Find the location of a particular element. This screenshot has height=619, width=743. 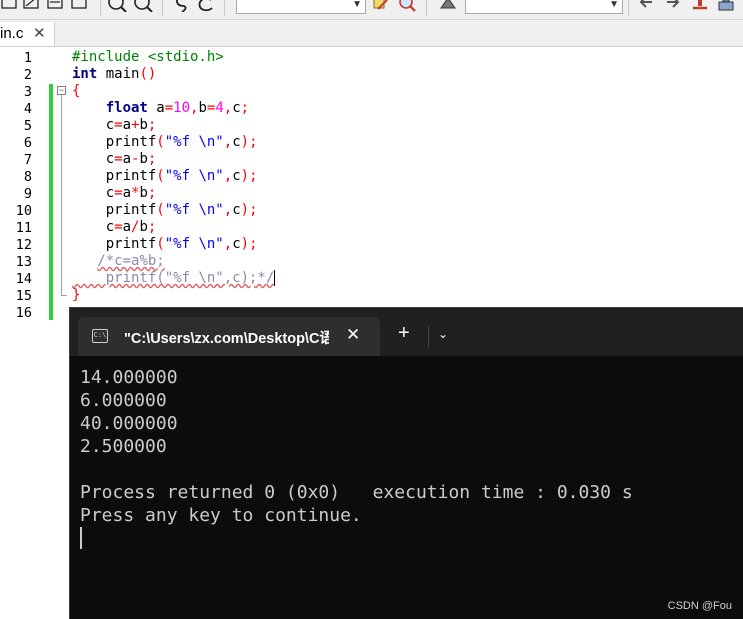

line-number: 14 is located at coordinates (23, 279).